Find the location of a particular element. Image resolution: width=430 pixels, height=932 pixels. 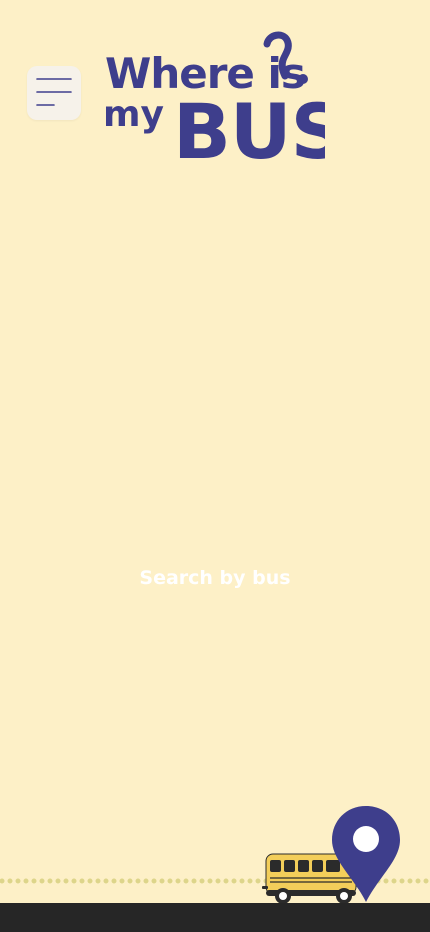

menu-button is located at coordinates (54, 93).